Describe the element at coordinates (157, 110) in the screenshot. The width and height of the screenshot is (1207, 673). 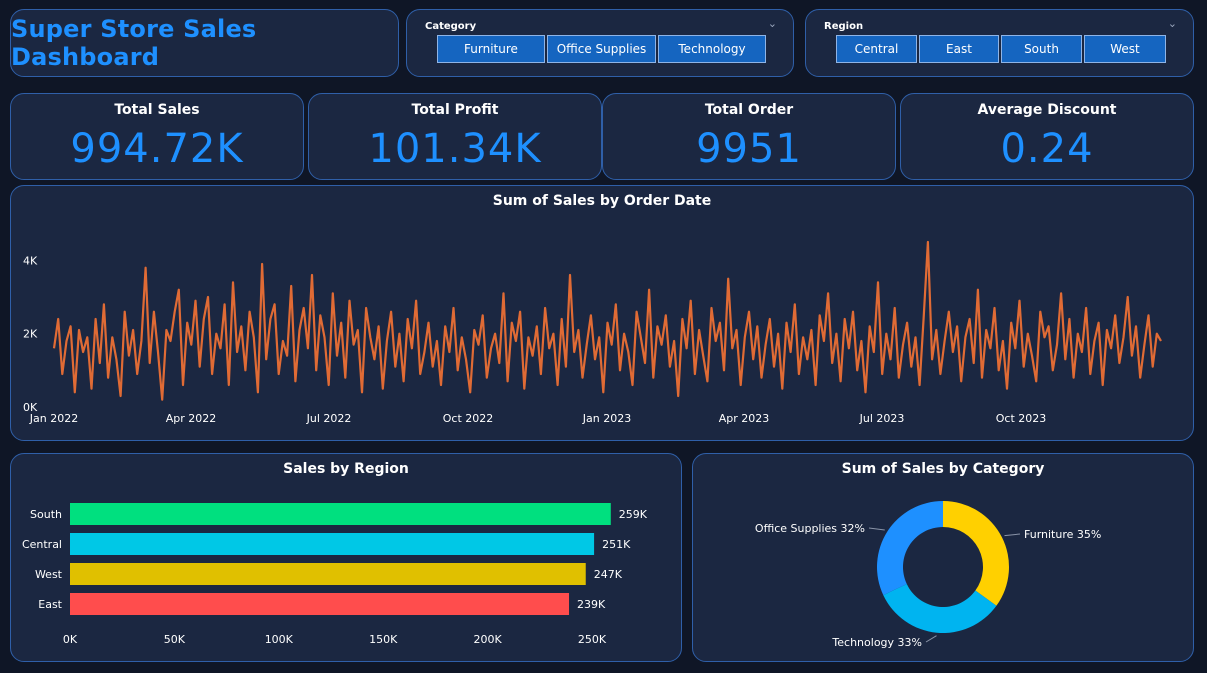
I see `kpi-label: Total Sales` at that location.